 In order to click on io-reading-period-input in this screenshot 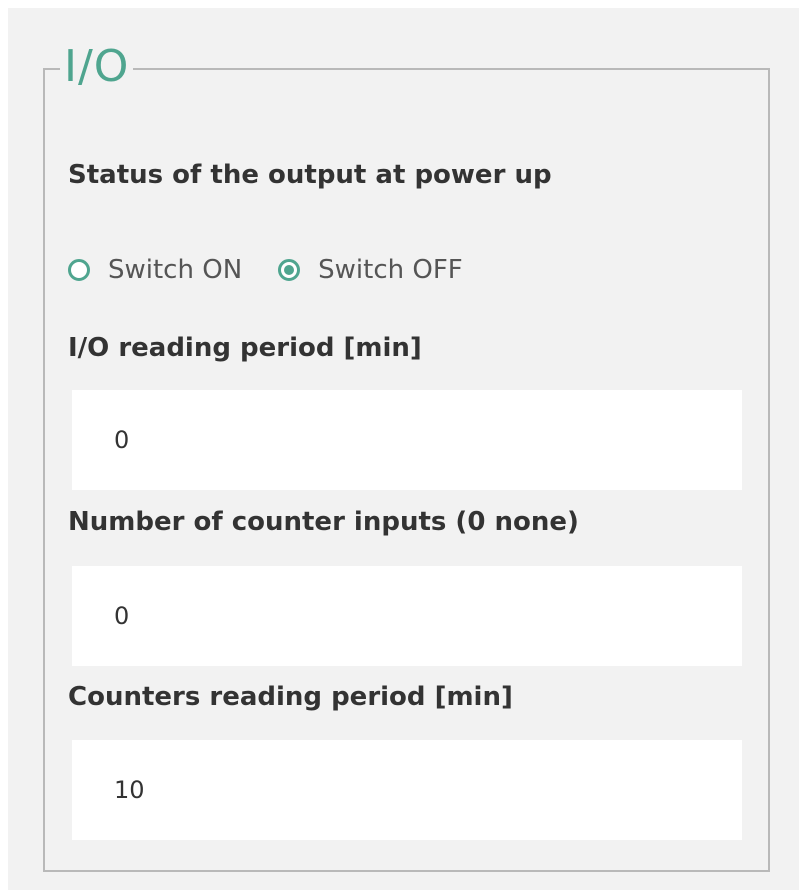, I will do `click(407, 440)`.